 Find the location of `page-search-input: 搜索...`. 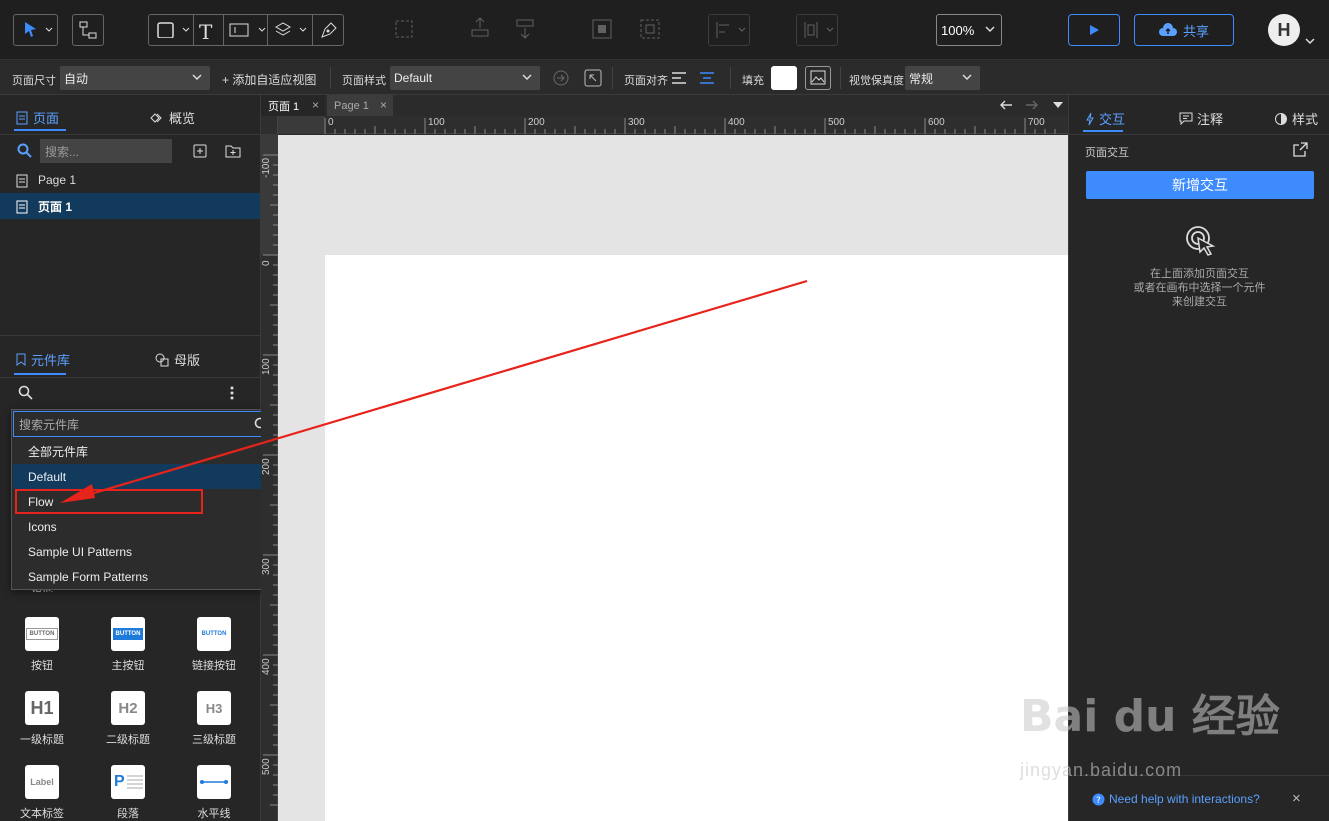

page-search-input: 搜索... is located at coordinates (106, 151).